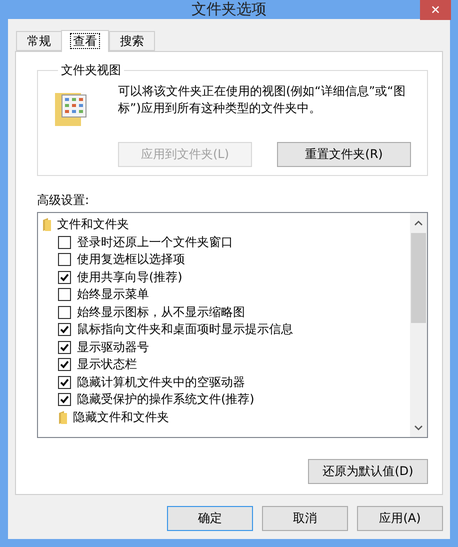 This screenshot has height=547, width=458. What do you see at coordinates (161, 312) in the screenshot?
I see `checkbox-label: 始终显示图标，从不显示缩略图` at bounding box center [161, 312].